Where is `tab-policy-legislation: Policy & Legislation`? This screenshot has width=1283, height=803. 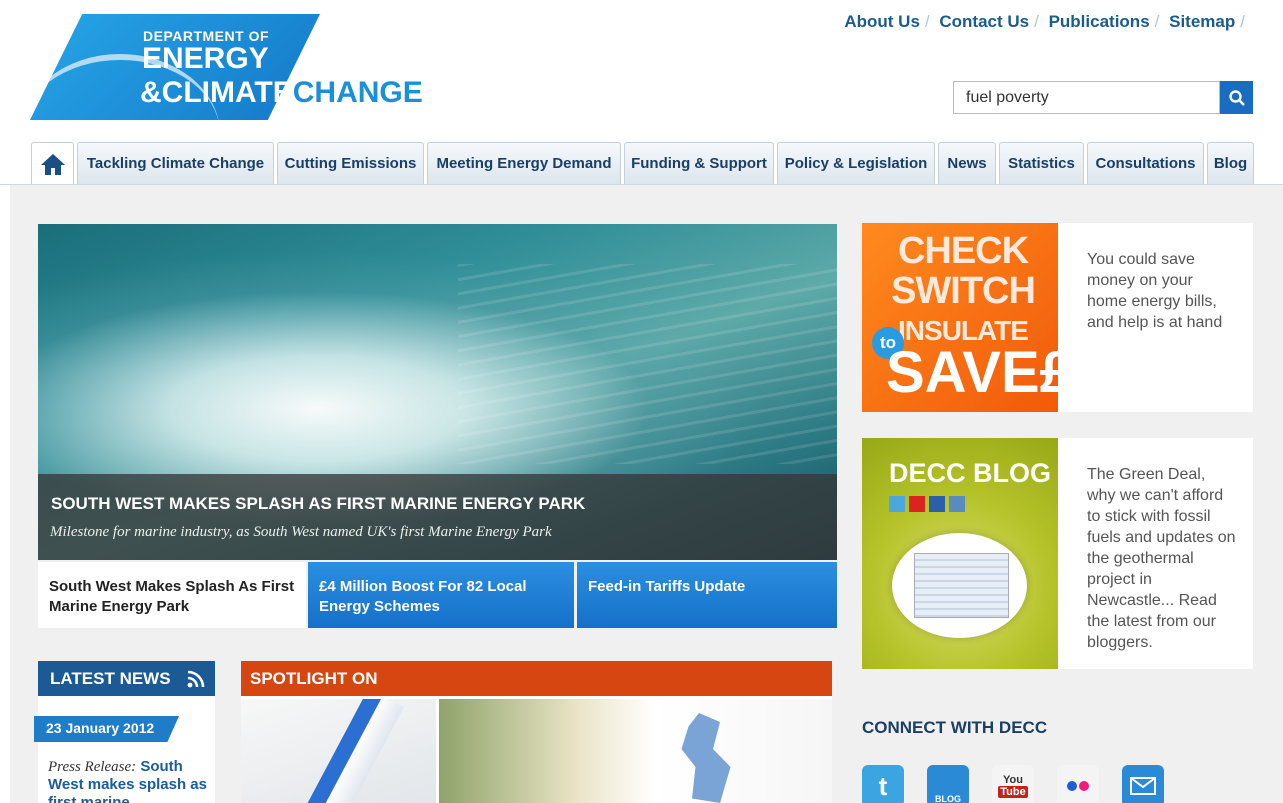 tab-policy-legislation: Policy & Legislation is located at coordinates (856, 163).